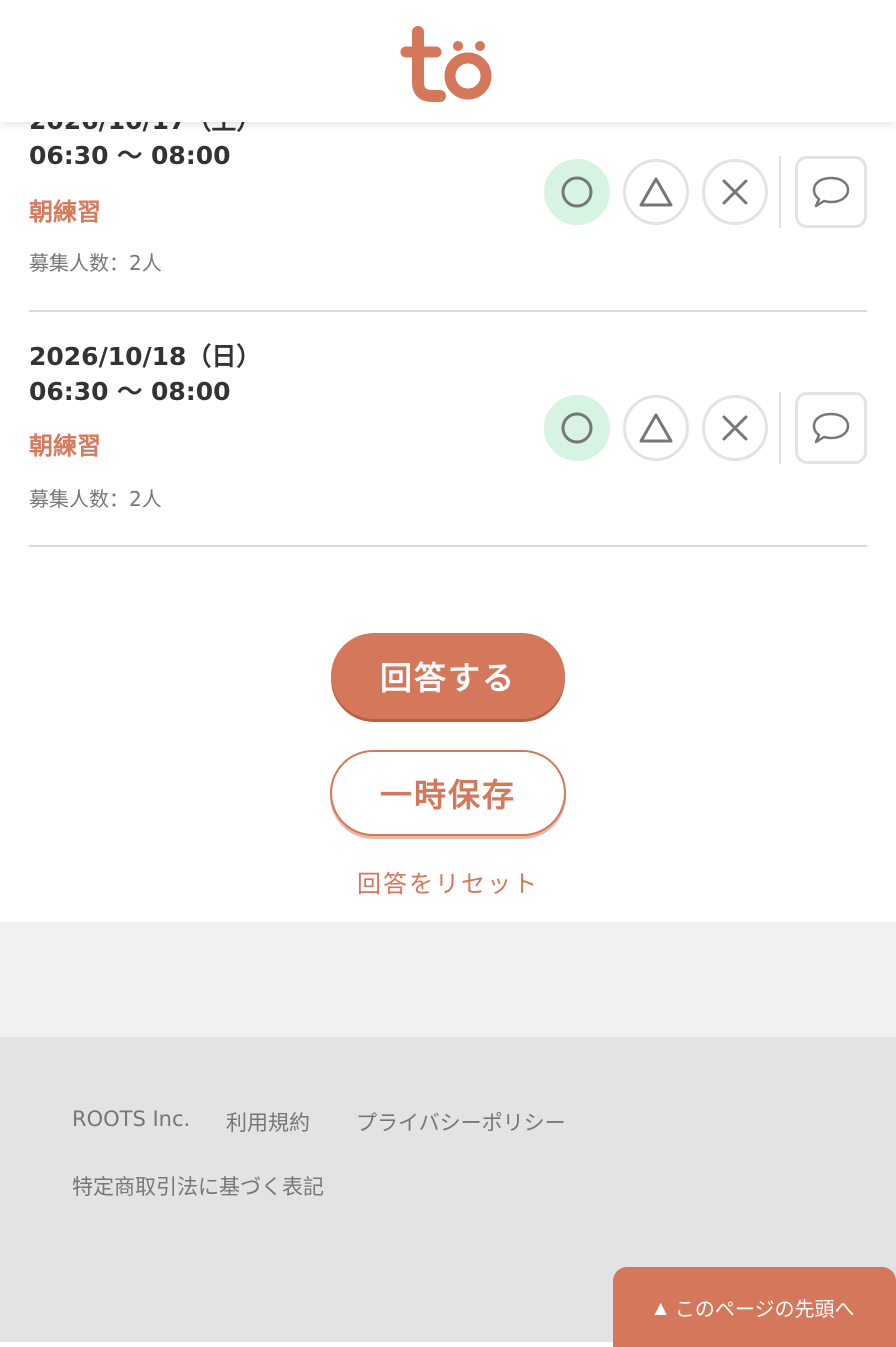 This screenshot has width=896, height=1347. What do you see at coordinates (448, 980) in the screenshot?
I see `spacer-band` at bounding box center [448, 980].